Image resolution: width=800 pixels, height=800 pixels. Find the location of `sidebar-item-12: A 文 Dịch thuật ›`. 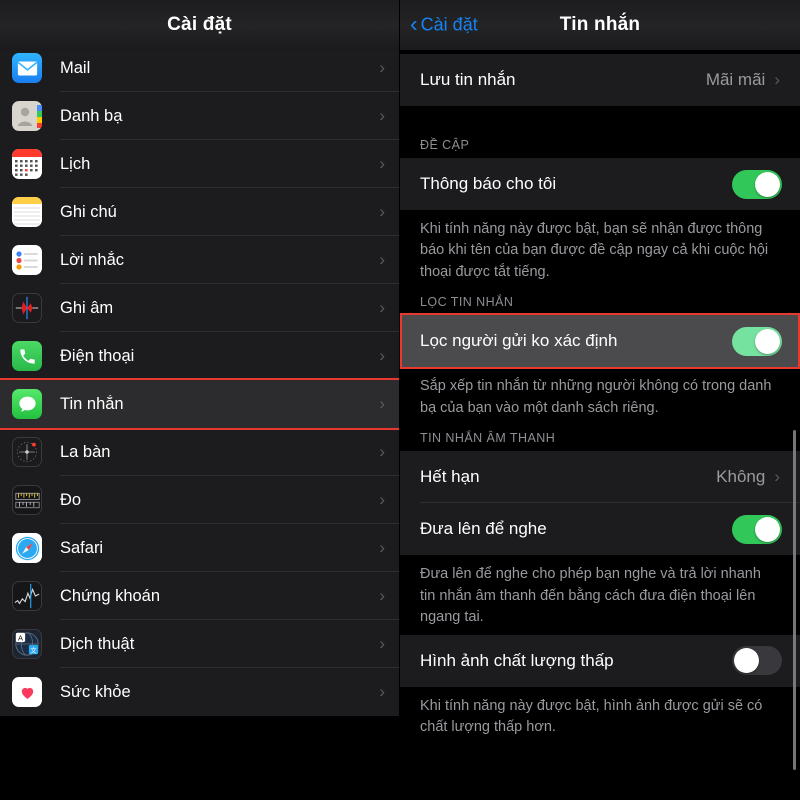

sidebar-item-12: A 文 Dịch thuật › is located at coordinates (199, 644).